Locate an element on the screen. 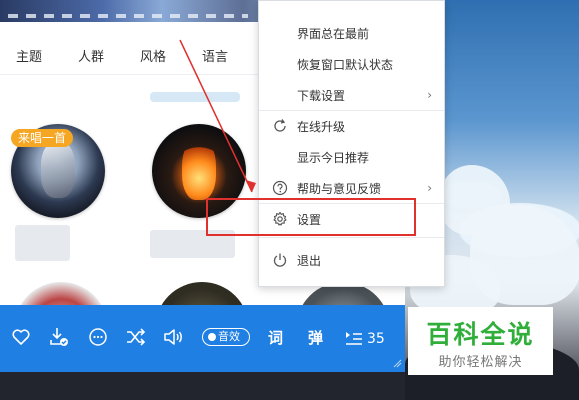 The image size is (579, 400). watermark-title: 百科全说 is located at coordinates (480, 334).